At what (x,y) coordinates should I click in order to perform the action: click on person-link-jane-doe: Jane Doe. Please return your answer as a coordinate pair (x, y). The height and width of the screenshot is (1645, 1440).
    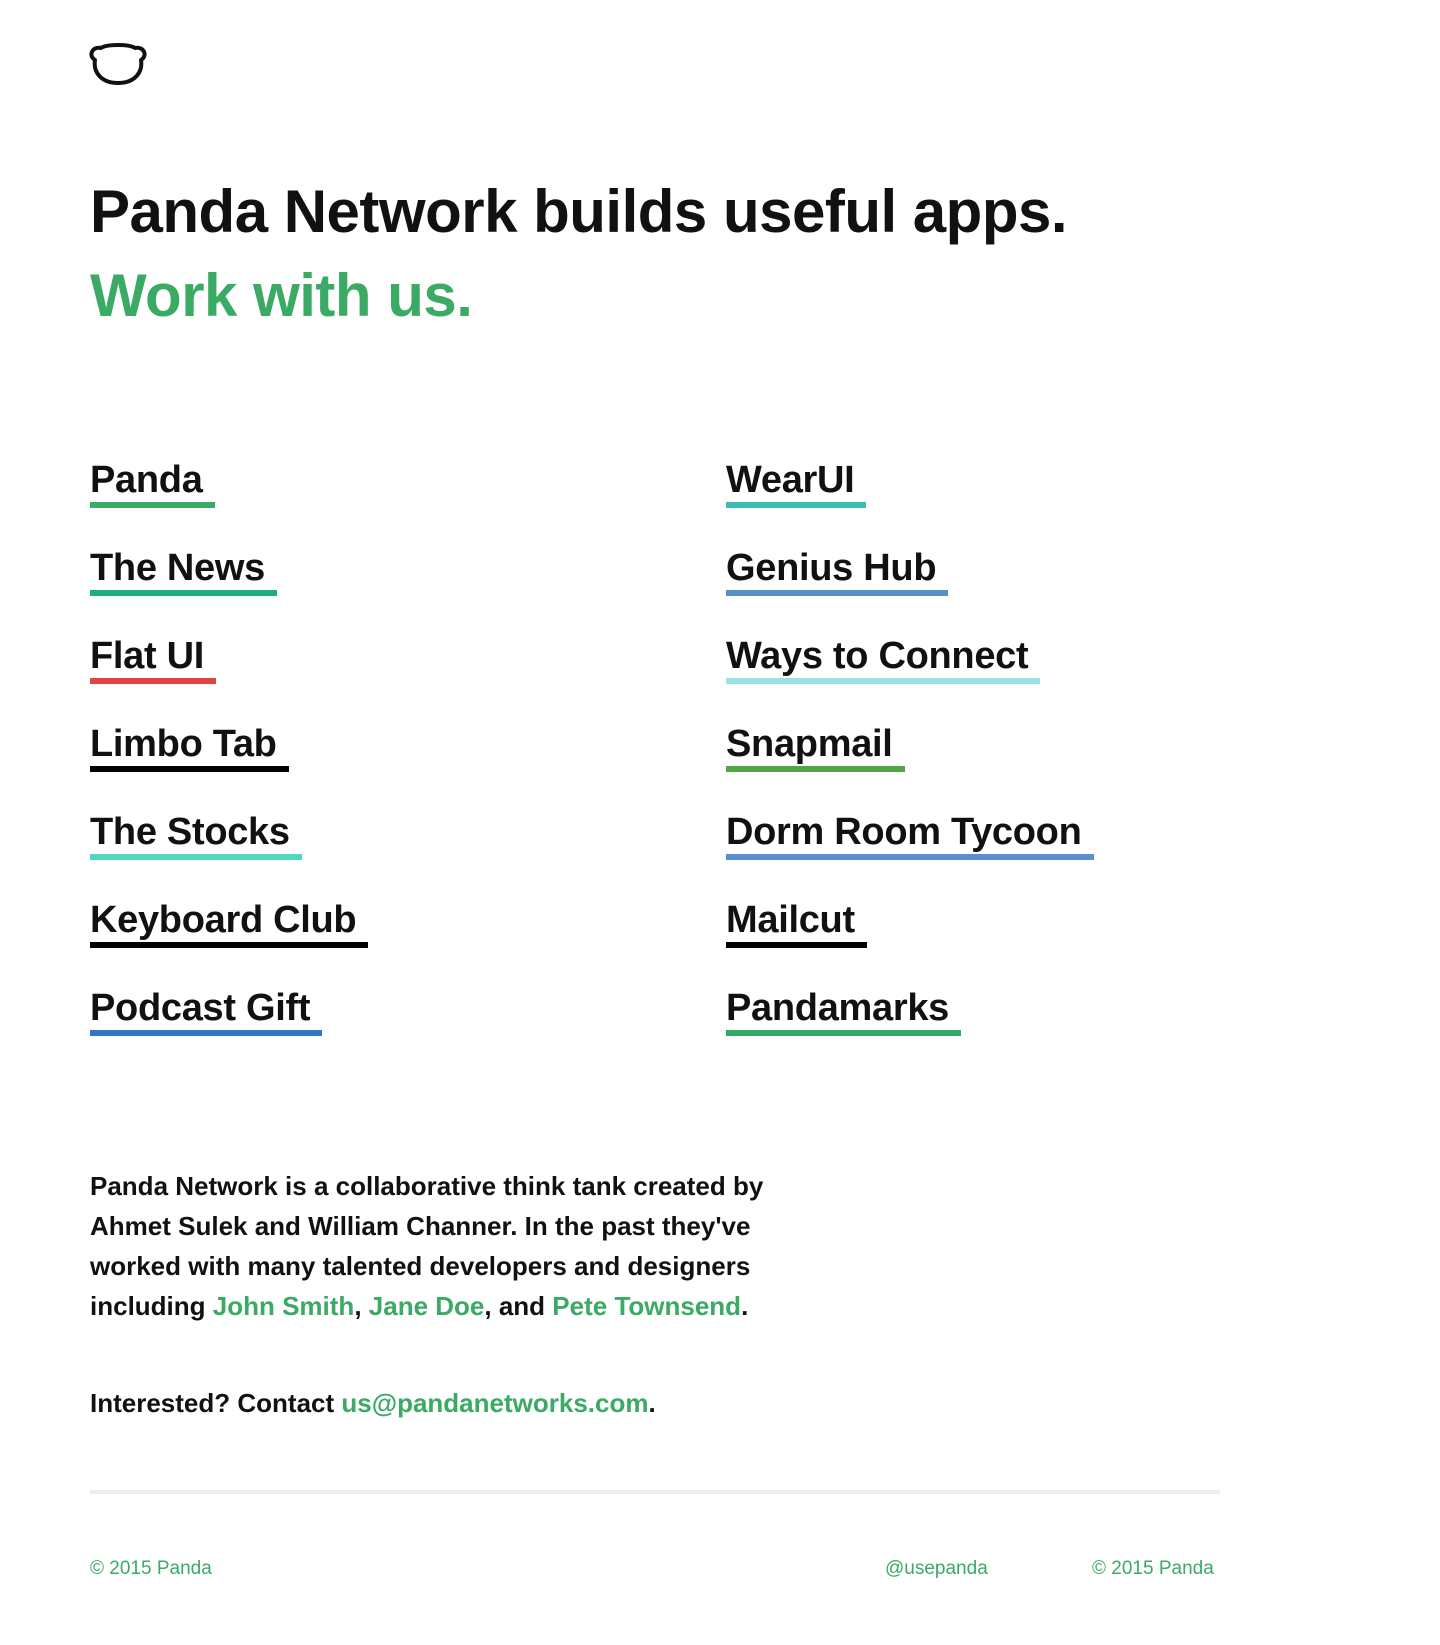
    Looking at the image, I should click on (427, 1306).